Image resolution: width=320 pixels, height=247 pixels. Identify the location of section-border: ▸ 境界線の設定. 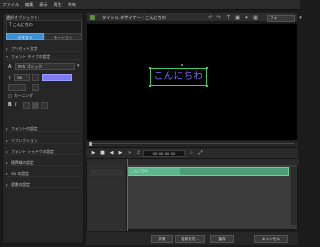
(44, 162).